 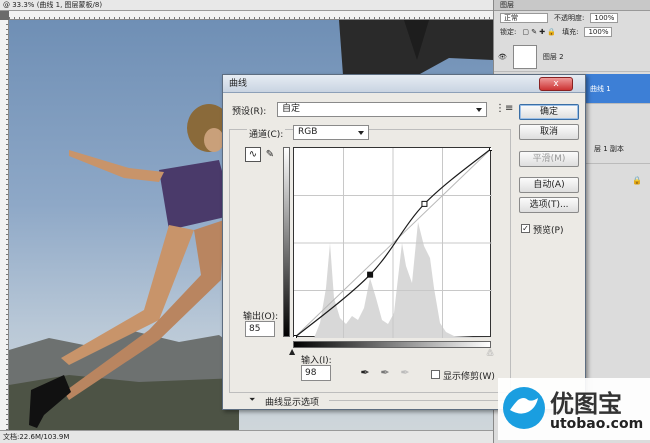 I want to click on lock-row: 锁定: ▢ ✎ ✚ 🔒 填充: 100%, so click(x=572, y=32).